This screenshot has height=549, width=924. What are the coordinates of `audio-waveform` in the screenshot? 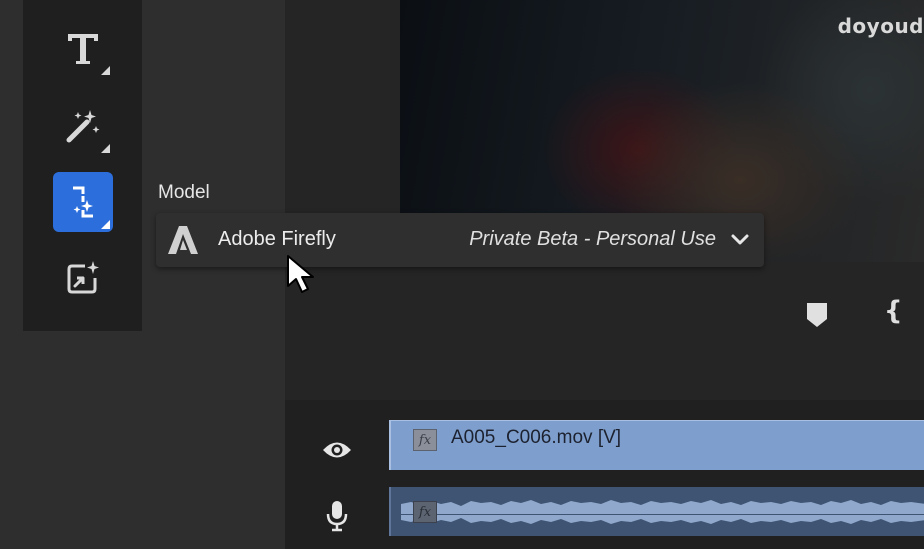 It's located at (662, 512).